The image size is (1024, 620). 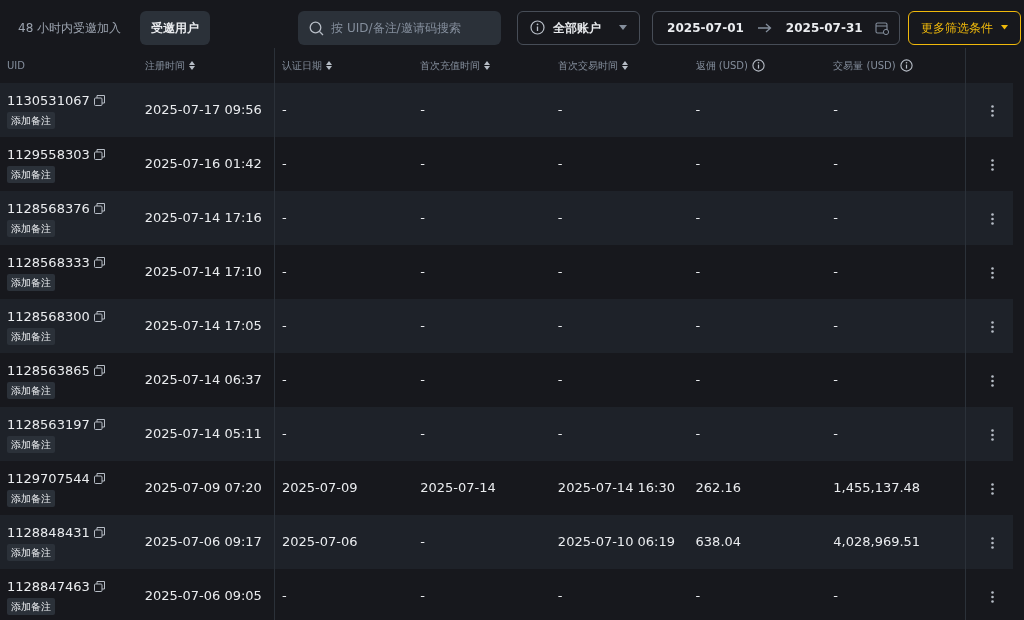 What do you see at coordinates (718, 488) in the screenshot?
I see `table-cell: 262.16` at bounding box center [718, 488].